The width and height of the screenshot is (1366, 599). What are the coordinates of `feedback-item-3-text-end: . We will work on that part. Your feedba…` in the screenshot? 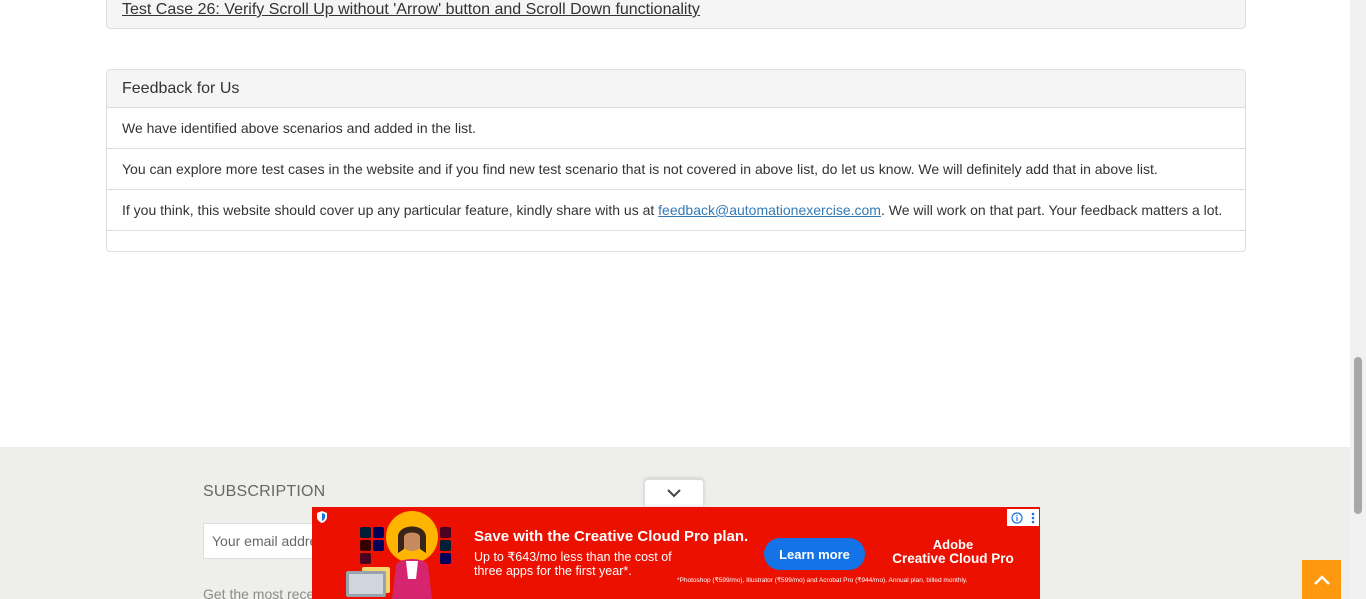 It's located at (1051, 210).